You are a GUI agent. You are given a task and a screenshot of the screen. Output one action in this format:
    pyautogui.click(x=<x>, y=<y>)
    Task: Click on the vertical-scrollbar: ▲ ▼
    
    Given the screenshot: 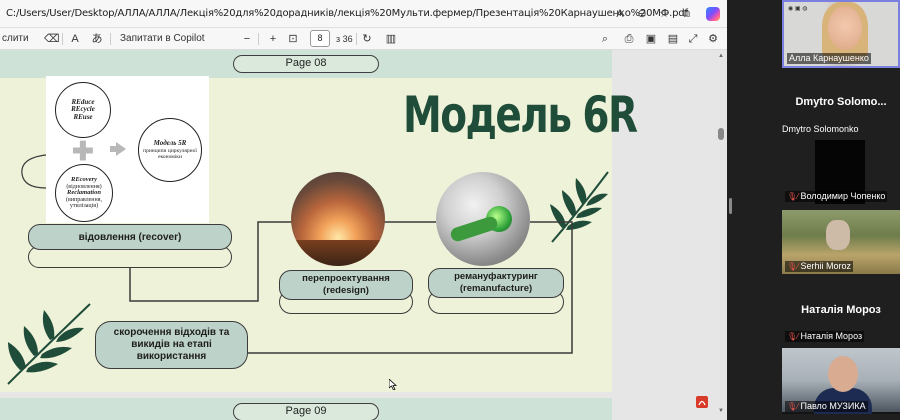 What is the action you would take?
    pyautogui.click(x=721, y=235)
    